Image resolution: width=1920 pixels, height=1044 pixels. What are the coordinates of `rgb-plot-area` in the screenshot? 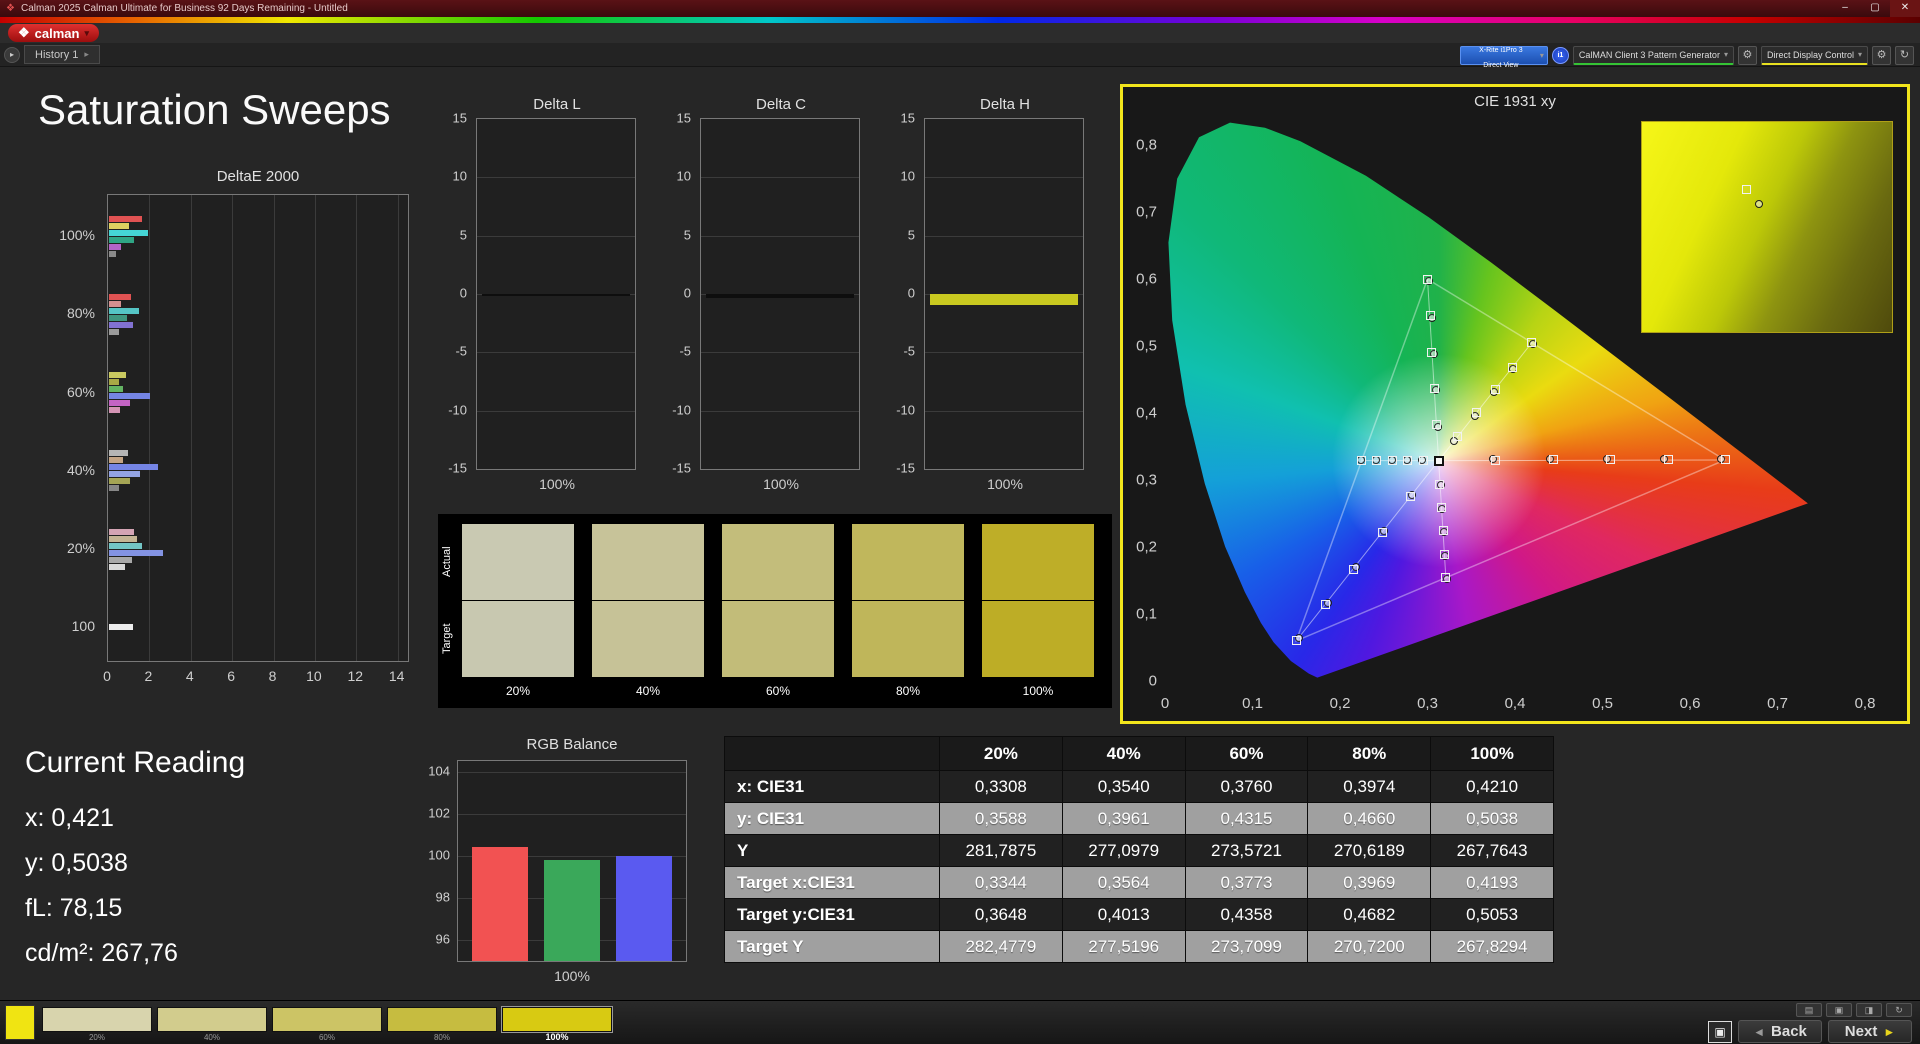 It's located at (572, 861).